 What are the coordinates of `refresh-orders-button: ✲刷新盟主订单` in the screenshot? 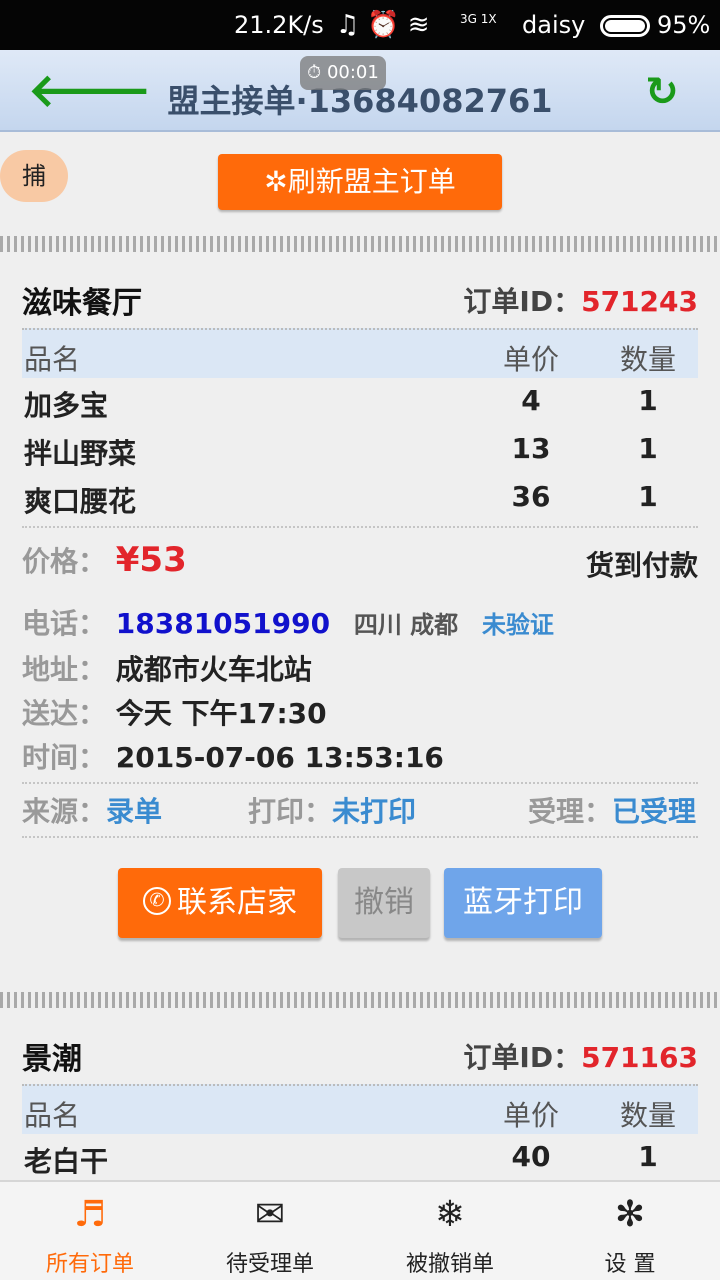 It's located at (360, 182).